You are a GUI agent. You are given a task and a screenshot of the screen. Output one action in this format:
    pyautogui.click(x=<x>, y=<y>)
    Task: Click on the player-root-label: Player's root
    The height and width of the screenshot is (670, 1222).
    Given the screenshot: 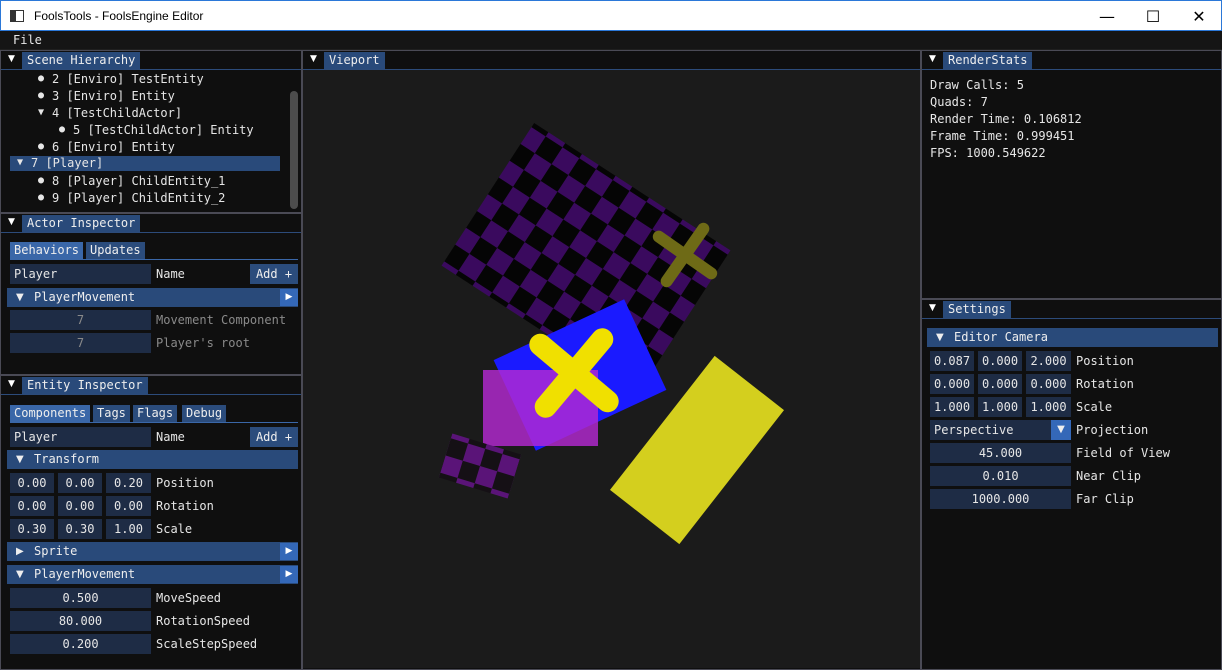 What is the action you would take?
    pyautogui.click(x=203, y=343)
    